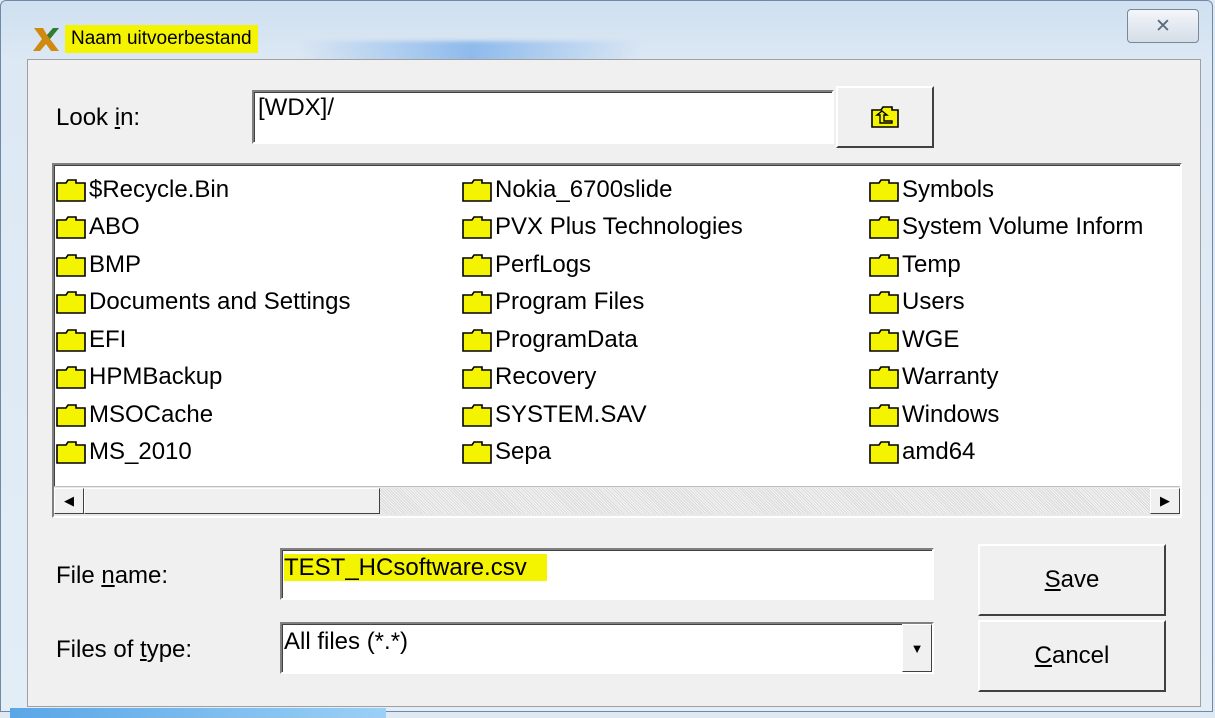 The width and height of the screenshot is (1215, 718). What do you see at coordinates (203, 378) in the screenshot?
I see `folder-item: HPMBackup` at bounding box center [203, 378].